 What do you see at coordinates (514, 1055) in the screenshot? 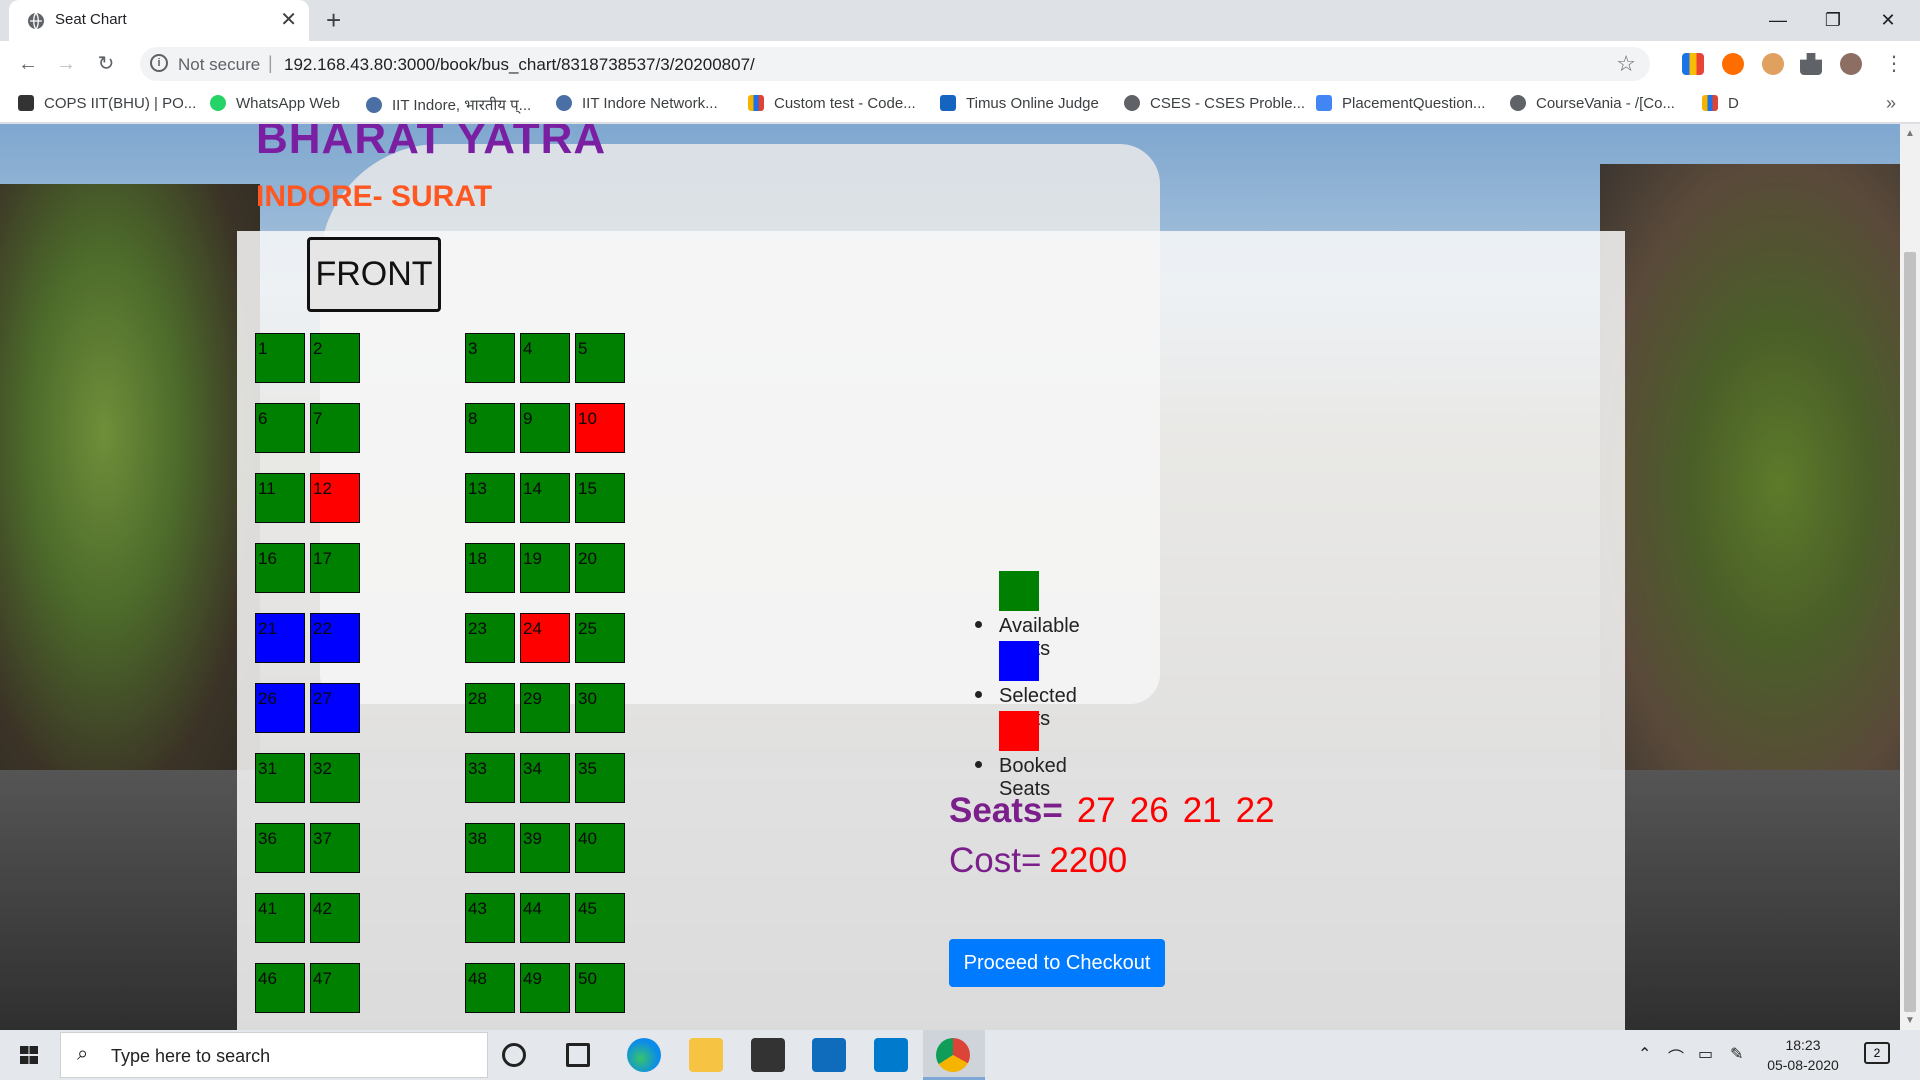
I see `task-view-icon` at bounding box center [514, 1055].